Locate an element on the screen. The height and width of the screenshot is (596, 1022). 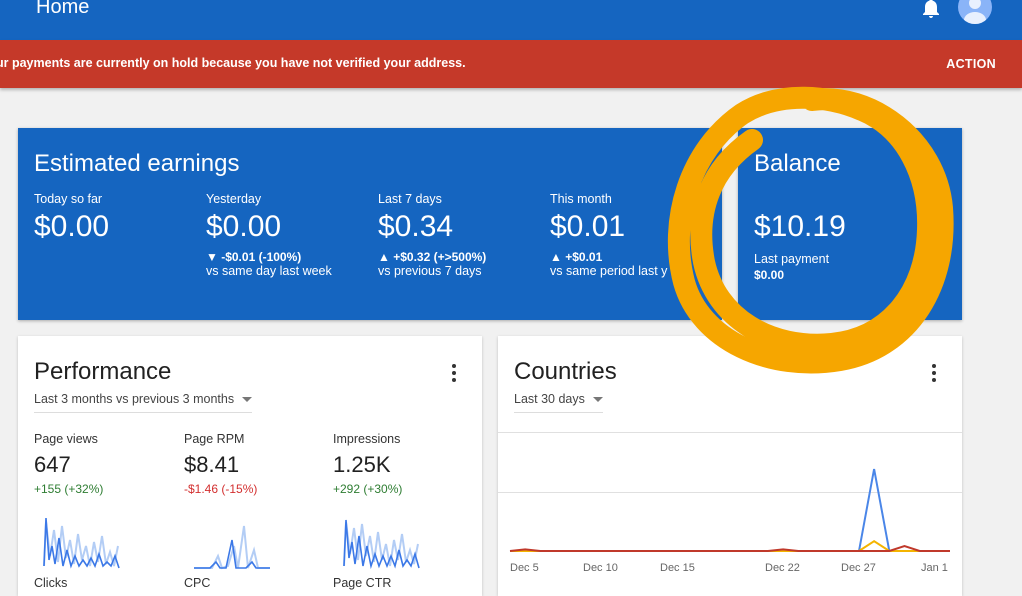
dropdown-value: Last 3 months vs previous 3 months is located at coordinates (134, 399).